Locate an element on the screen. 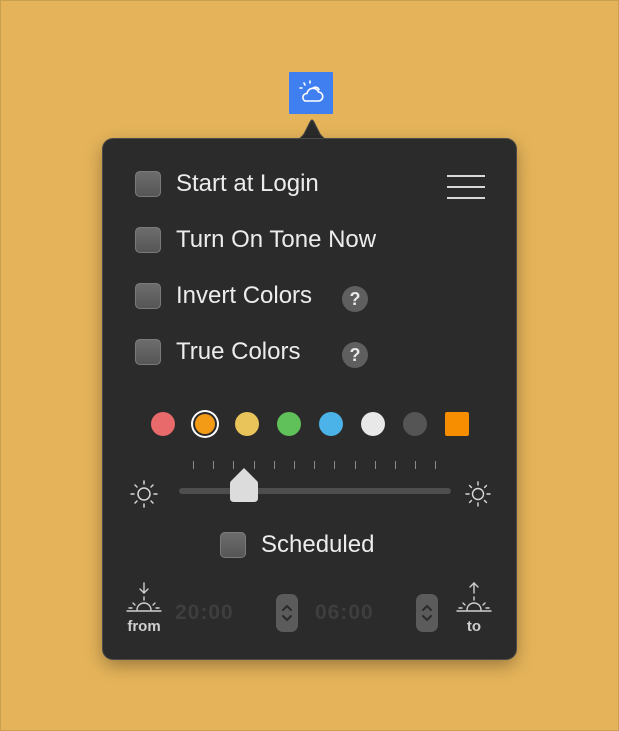 This screenshot has width=619, height=731. true-colors-help-button: ? is located at coordinates (355, 355).